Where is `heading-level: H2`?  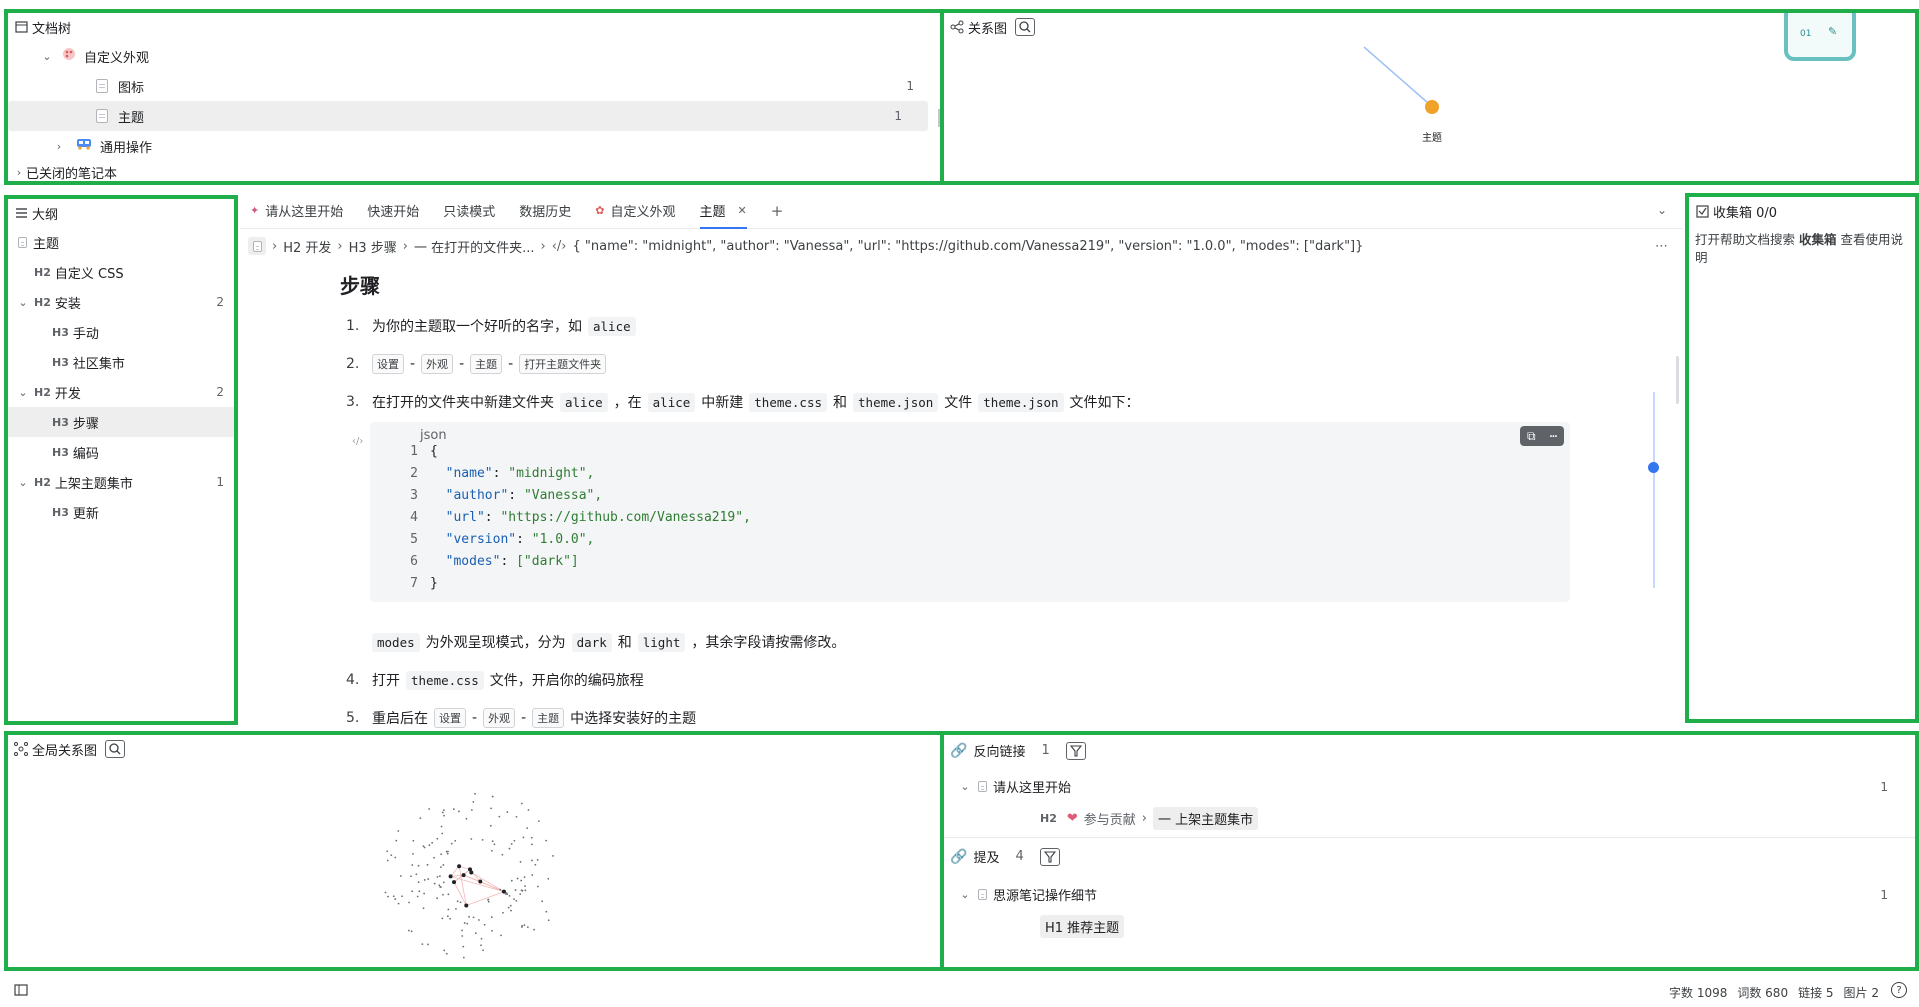
heading-level: H2 is located at coordinates (42, 272).